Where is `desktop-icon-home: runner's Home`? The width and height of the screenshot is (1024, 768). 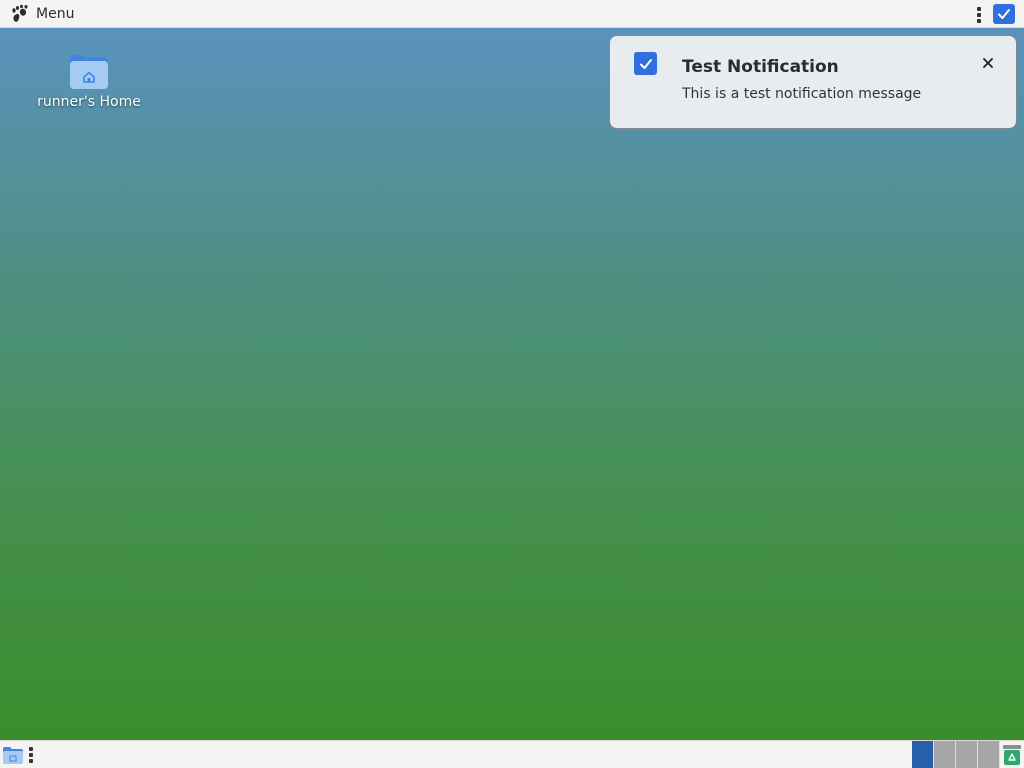 desktop-icon-home: runner's Home is located at coordinates (89, 80).